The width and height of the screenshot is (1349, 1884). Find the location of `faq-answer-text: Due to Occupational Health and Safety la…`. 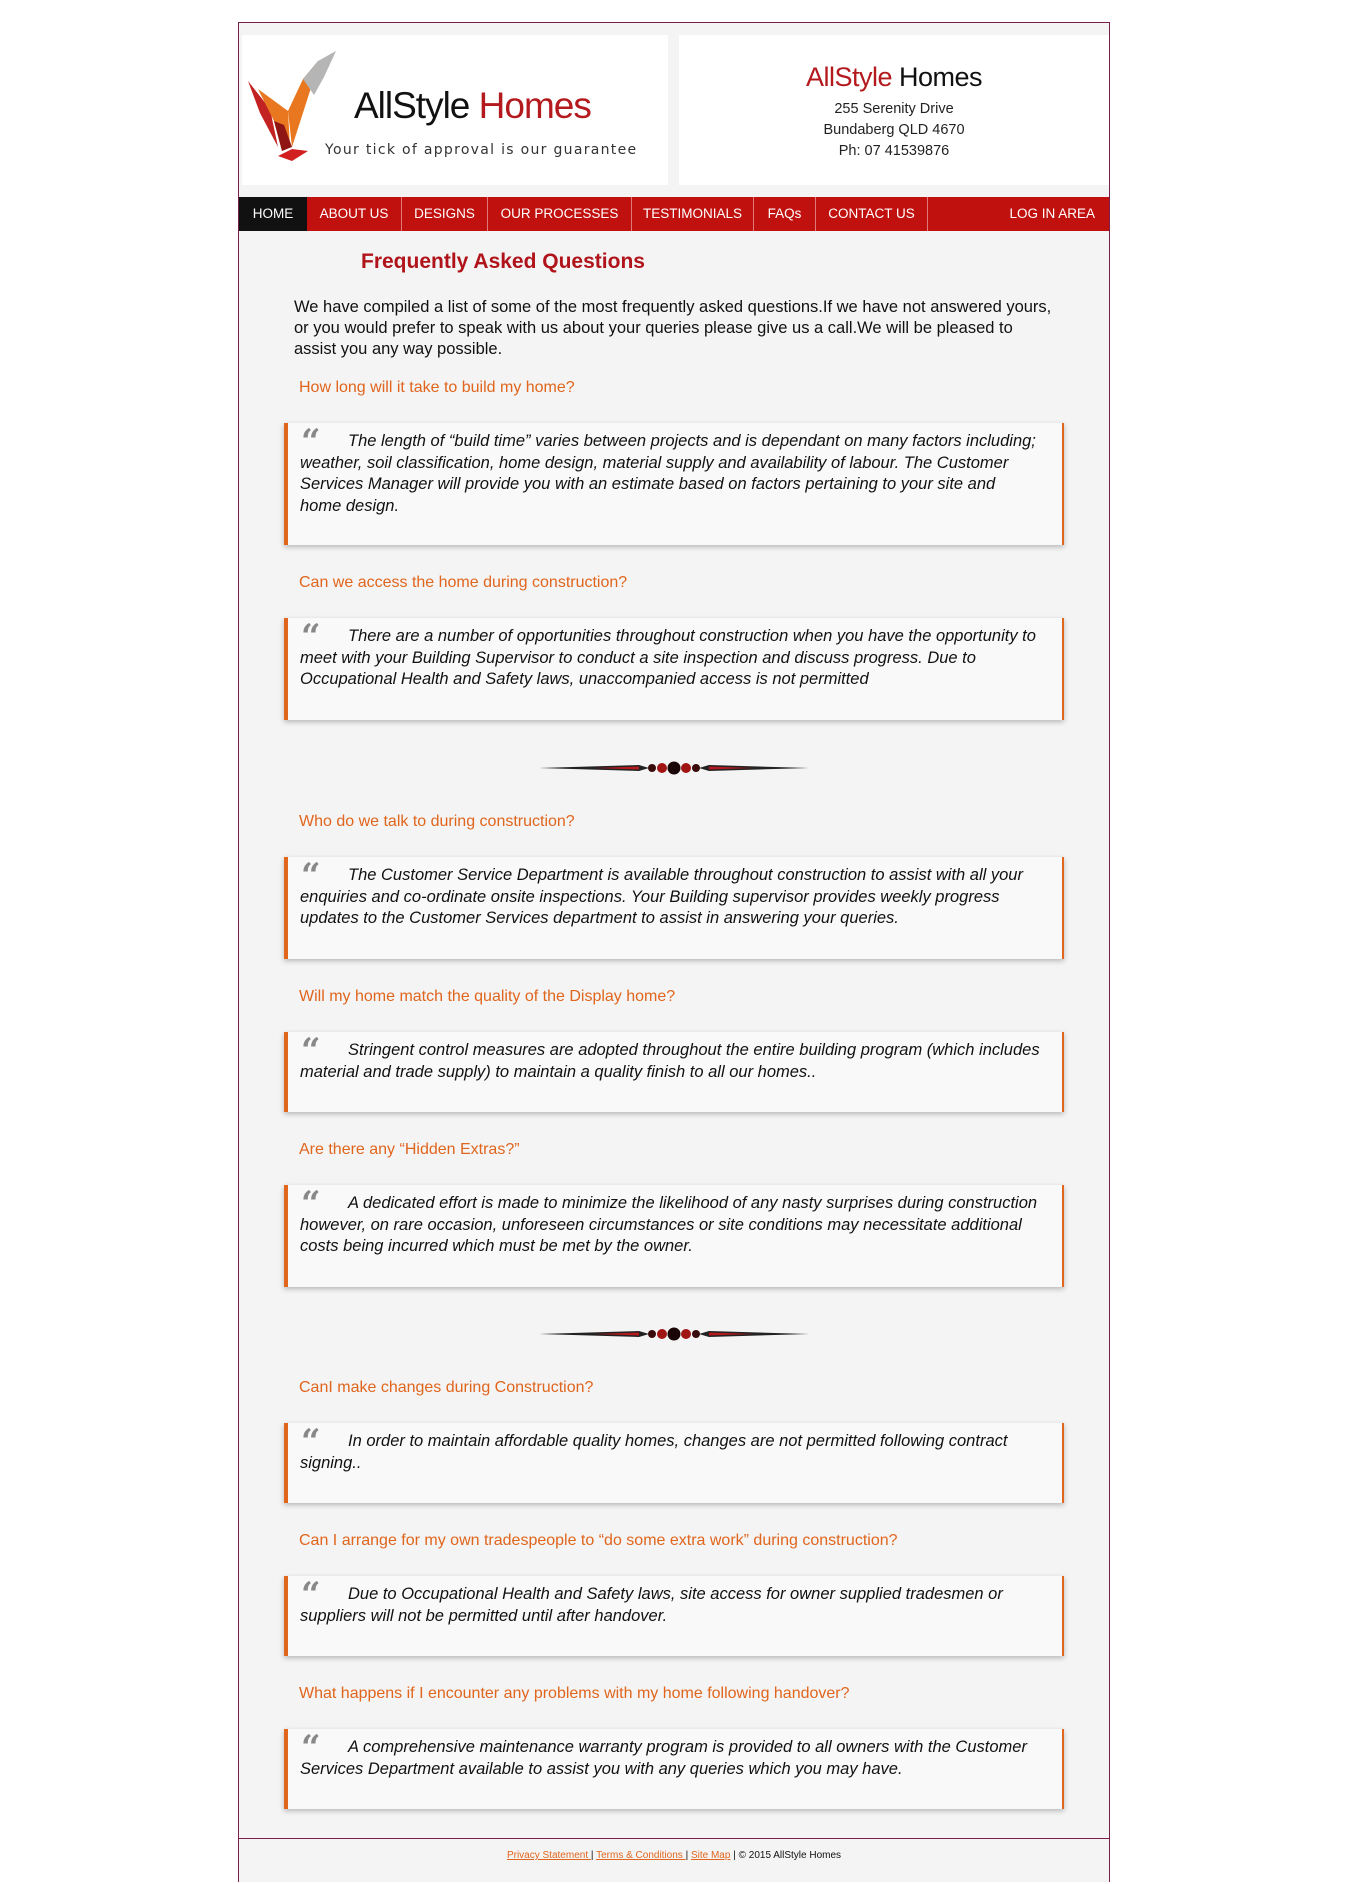

faq-answer-text: Due to Occupational Health and Safety la… is located at coordinates (651, 1605).